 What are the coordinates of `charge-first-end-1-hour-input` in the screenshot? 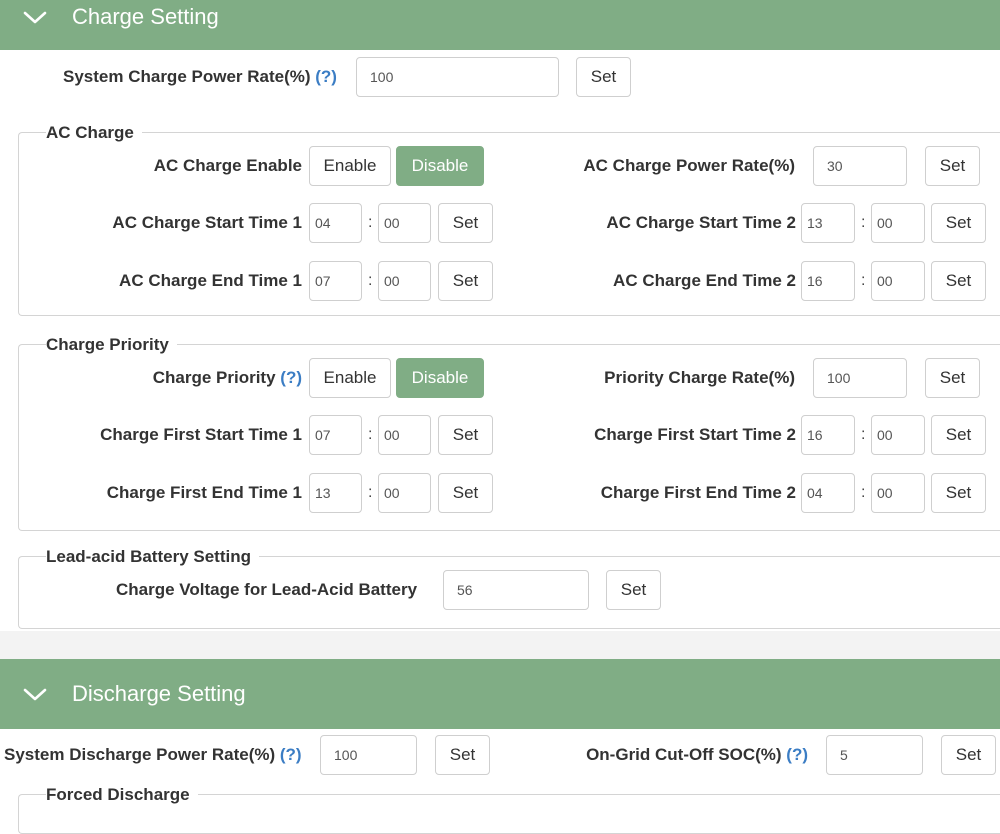 It's located at (335, 493).